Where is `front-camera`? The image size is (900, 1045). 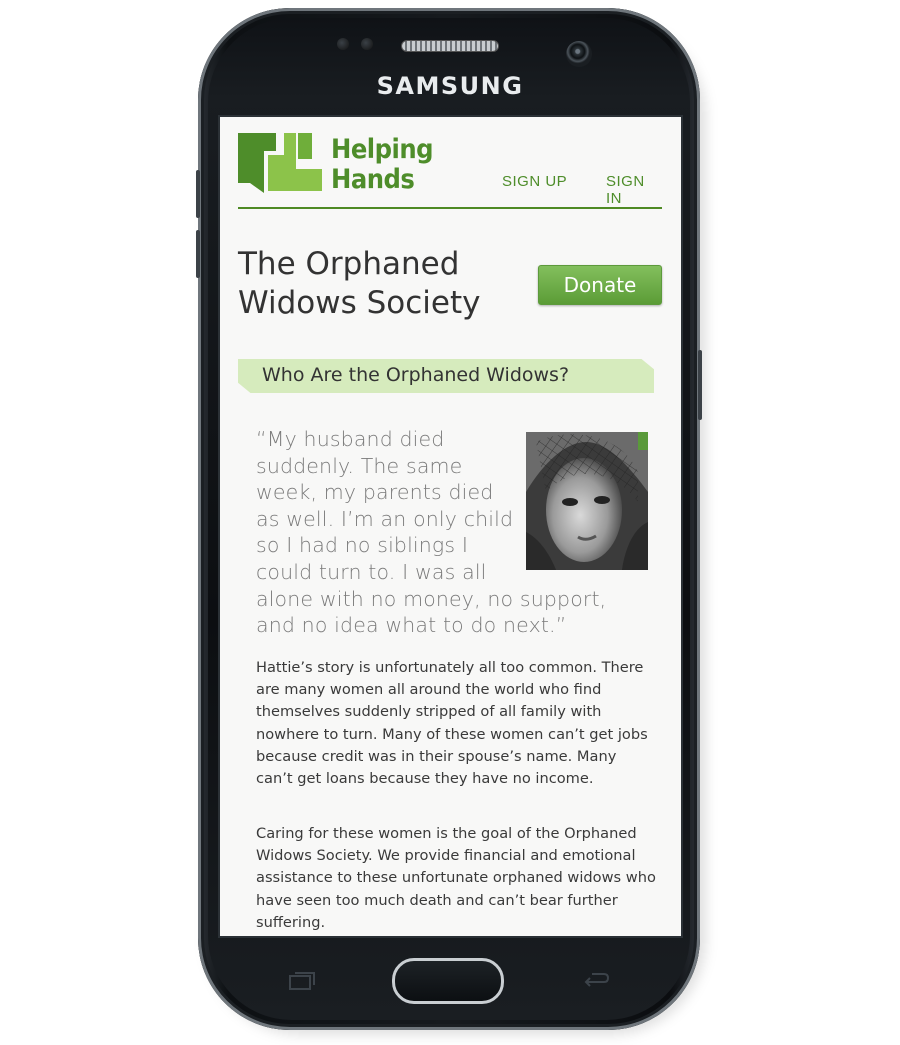
front-camera is located at coordinates (579, 54).